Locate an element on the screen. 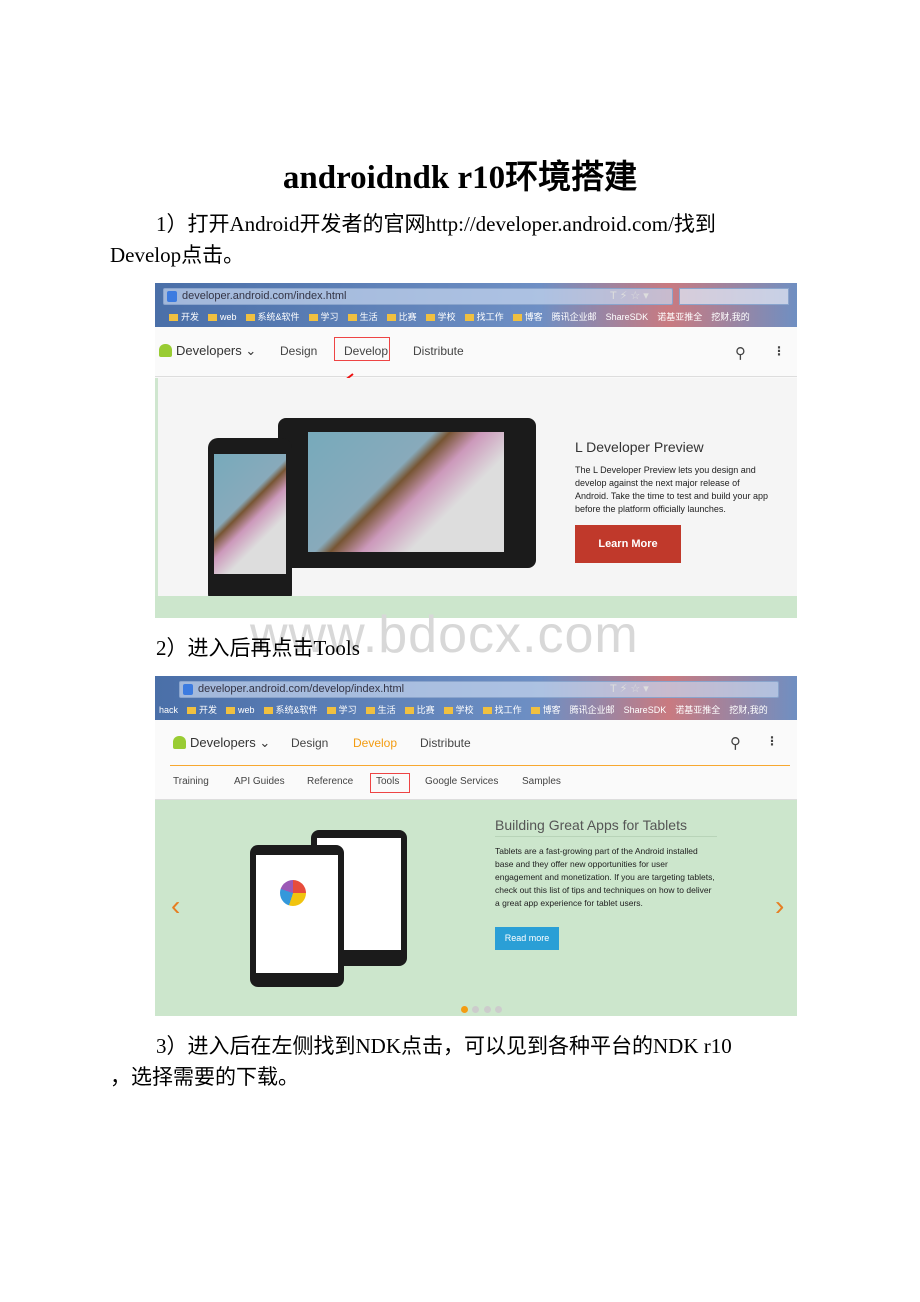  read-more-button: Read more is located at coordinates (527, 938).